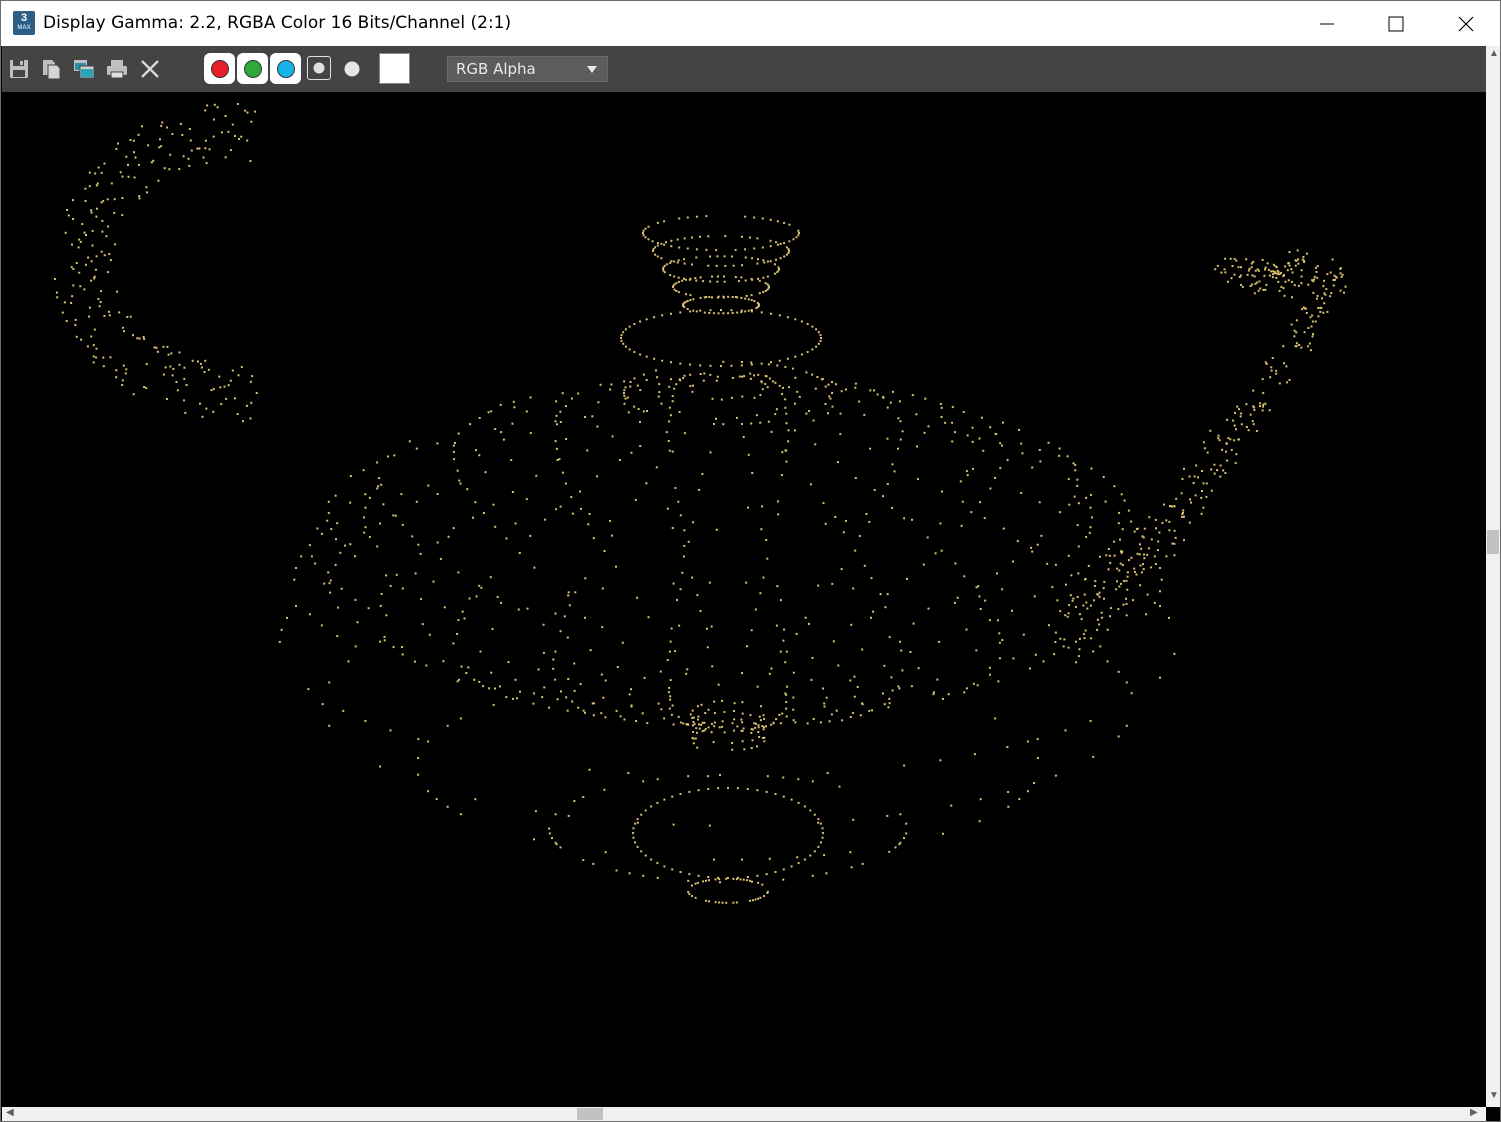 This screenshot has height=1122, width=1501. What do you see at coordinates (285, 68) in the screenshot?
I see `blue-channel-toggle` at bounding box center [285, 68].